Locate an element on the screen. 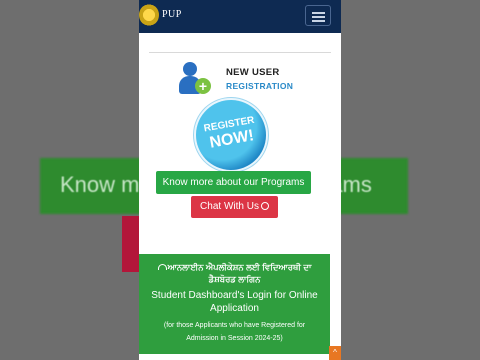  register-now-badge: REGISTER NOW! is located at coordinates (231, 135).